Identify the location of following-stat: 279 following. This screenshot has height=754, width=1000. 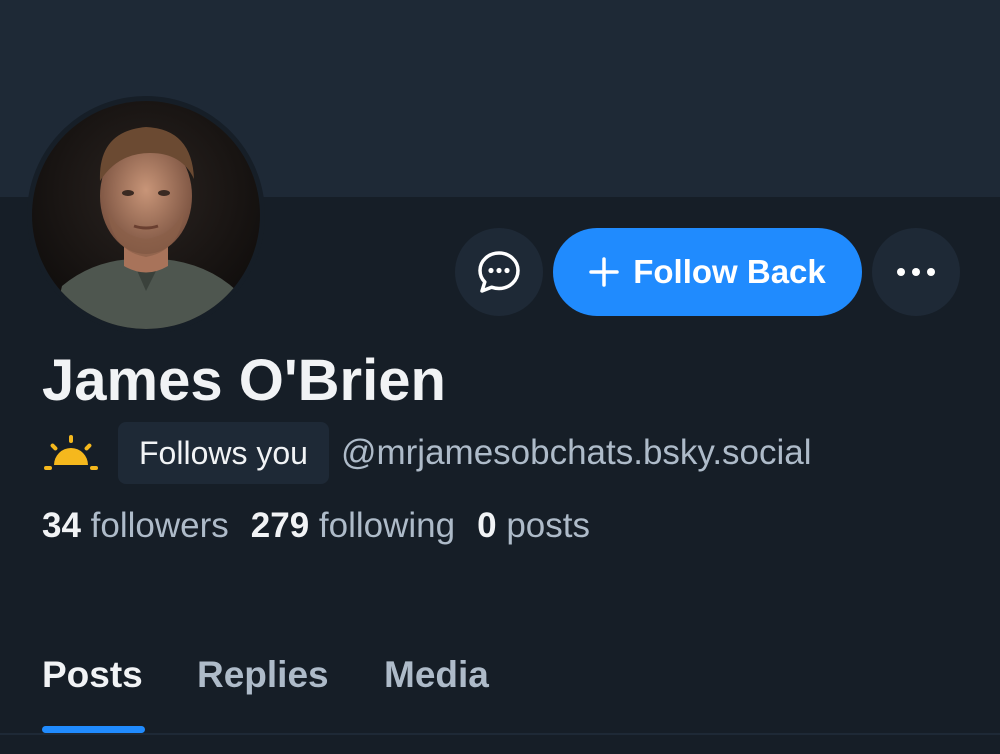
(353, 526).